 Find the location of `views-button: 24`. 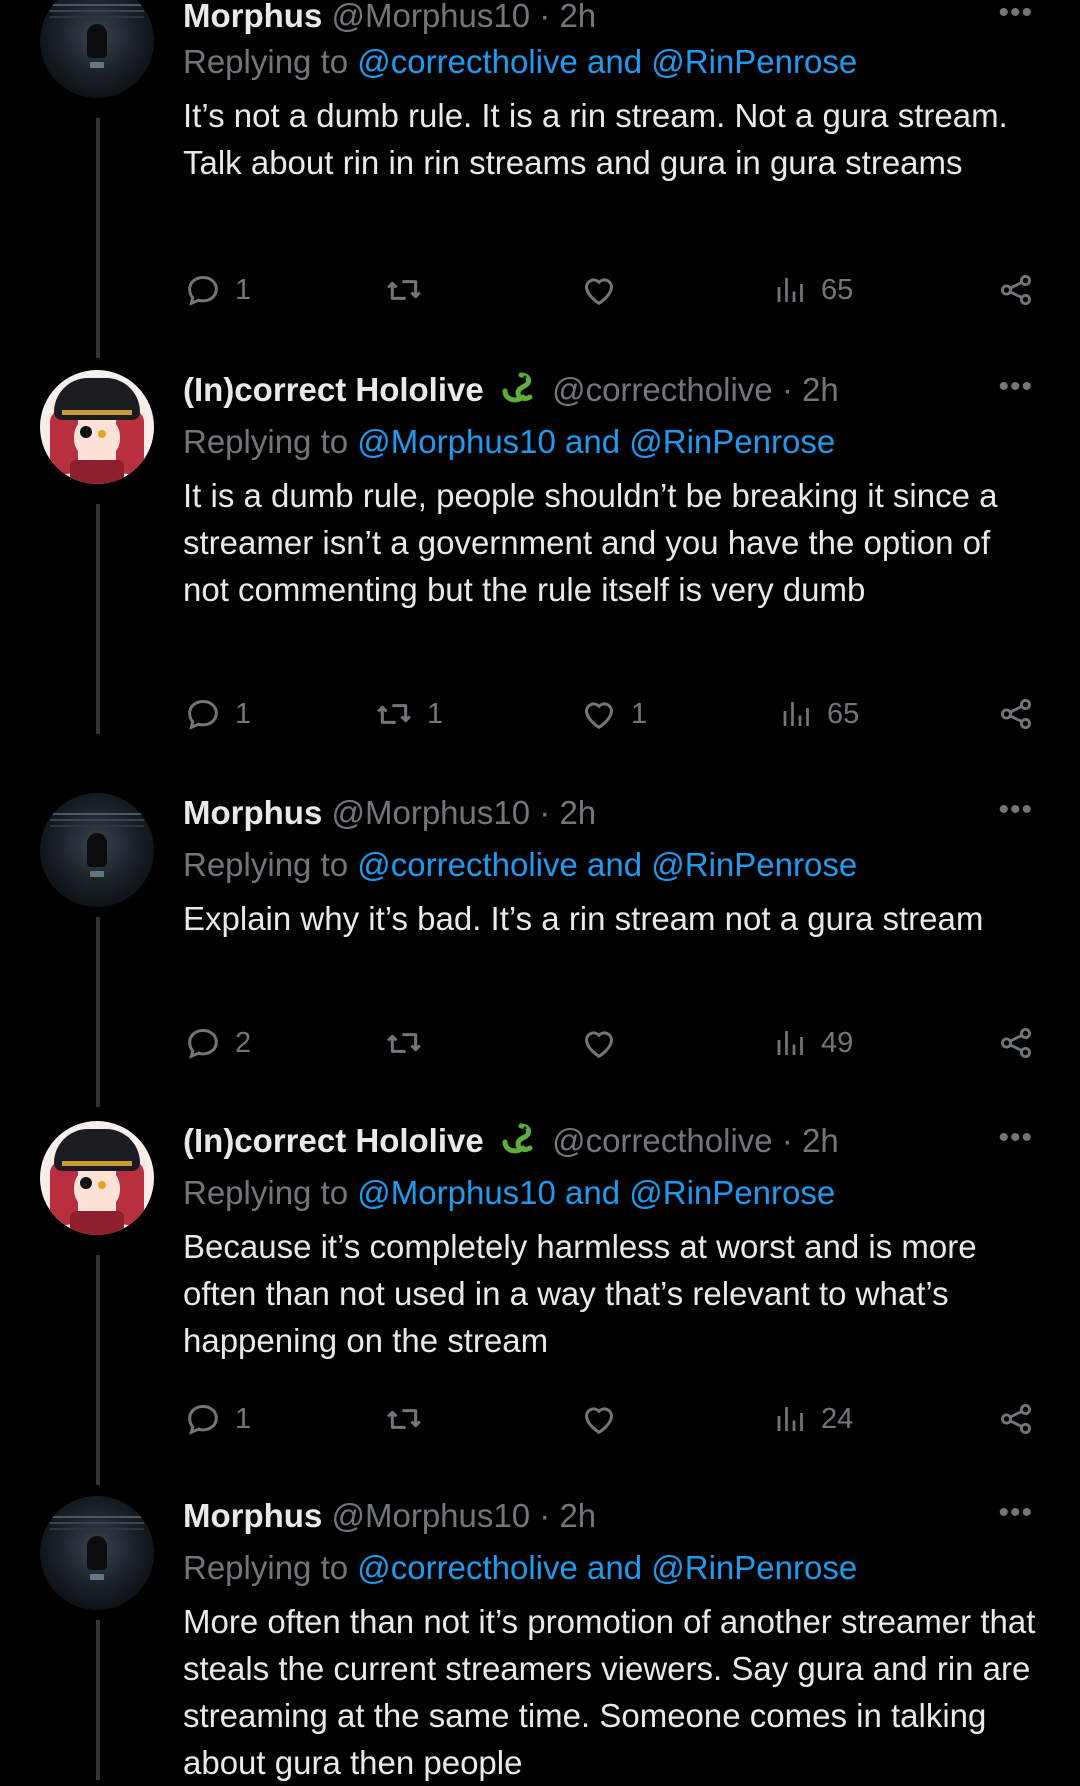

views-button: 24 is located at coordinates (813, 1419).